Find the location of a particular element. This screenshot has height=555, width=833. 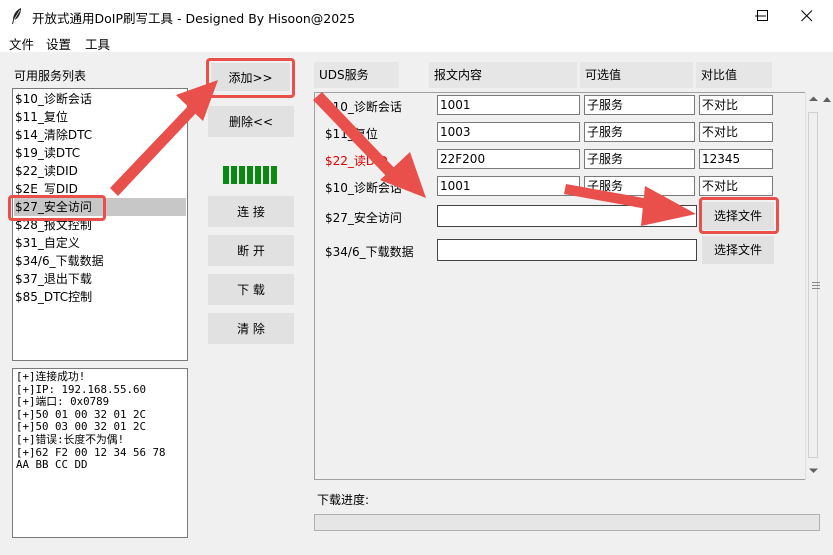

service-item: $22_读DID is located at coordinates (100, 171).